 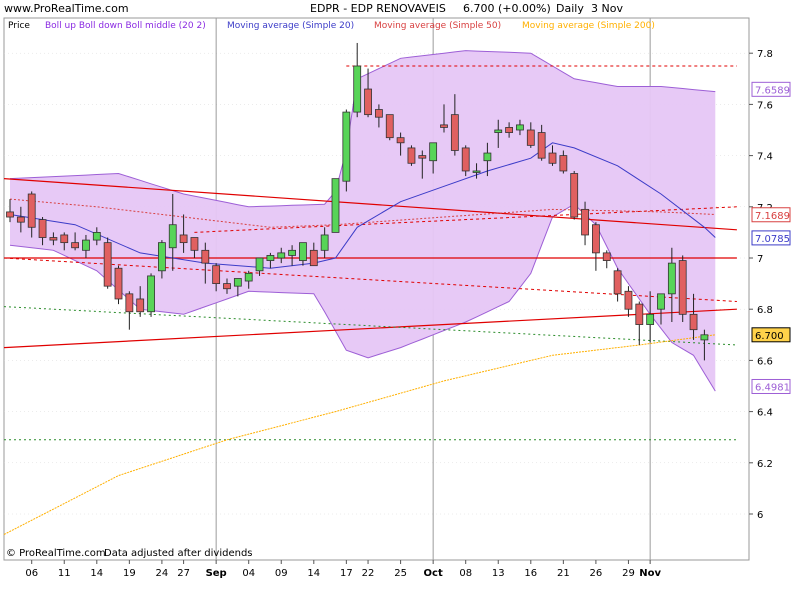 What do you see at coordinates (433, 573) in the screenshot?
I see `x-tick-label-13: Oct` at bounding box center [433, 573].